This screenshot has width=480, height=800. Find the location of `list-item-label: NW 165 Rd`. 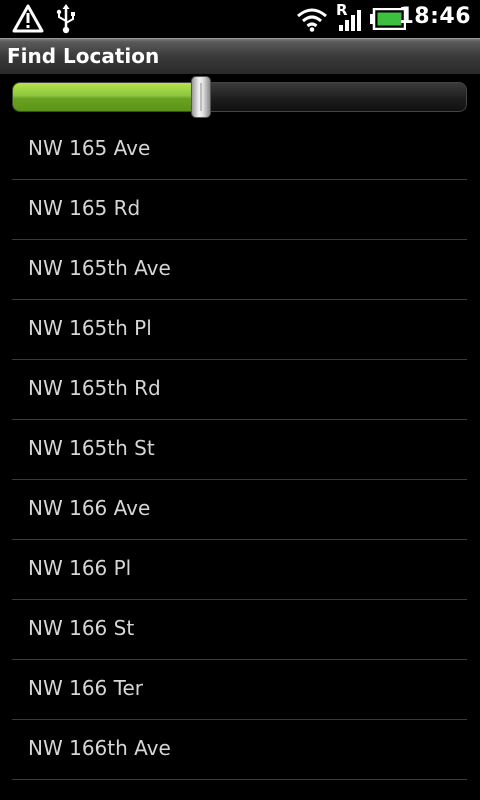

list-item-label: NW 165 Rd is located at coordinates (84, 208).